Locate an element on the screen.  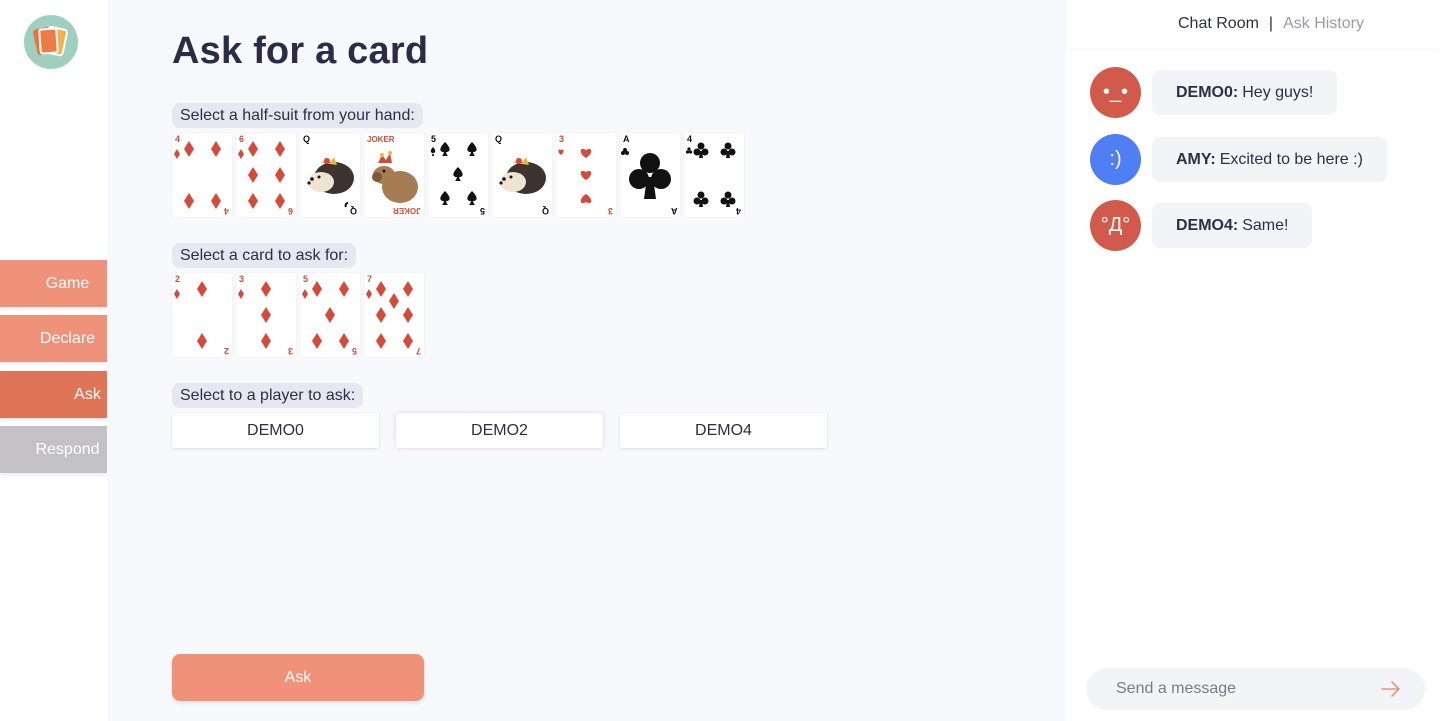
card-joker: JOKER JOKER is located at coordinates (394, 175).